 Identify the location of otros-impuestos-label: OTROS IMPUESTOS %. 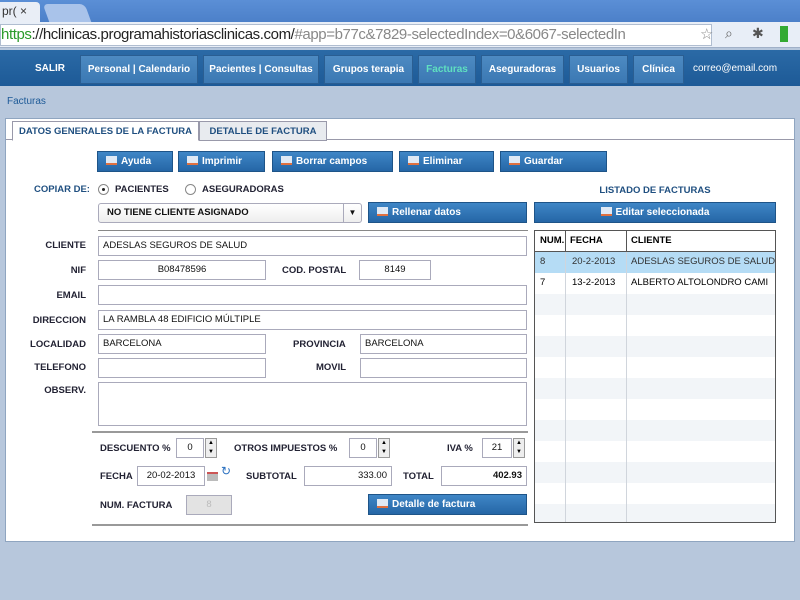
(286, 448).